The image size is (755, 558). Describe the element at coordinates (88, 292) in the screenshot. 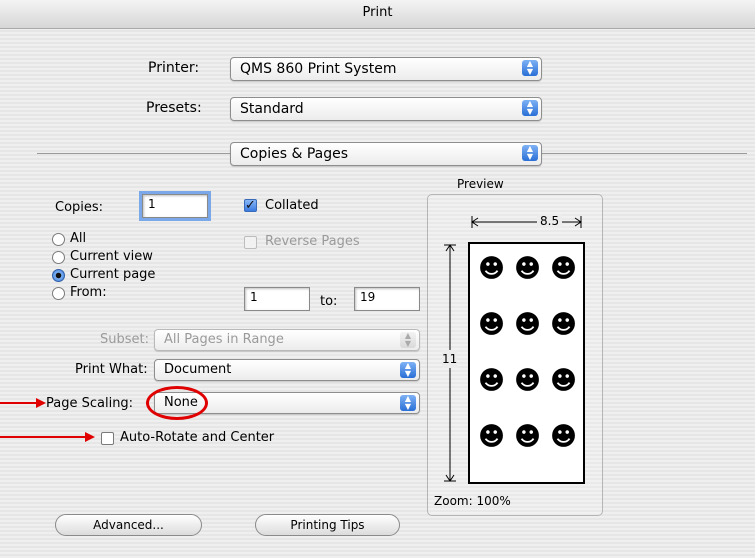

I see `radio-from-label: From:` at that location.